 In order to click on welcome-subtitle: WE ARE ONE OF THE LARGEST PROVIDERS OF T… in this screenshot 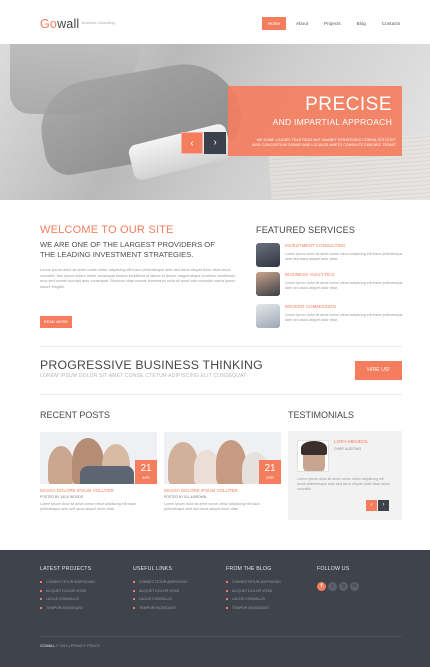, I will do `click(127, 249)`.